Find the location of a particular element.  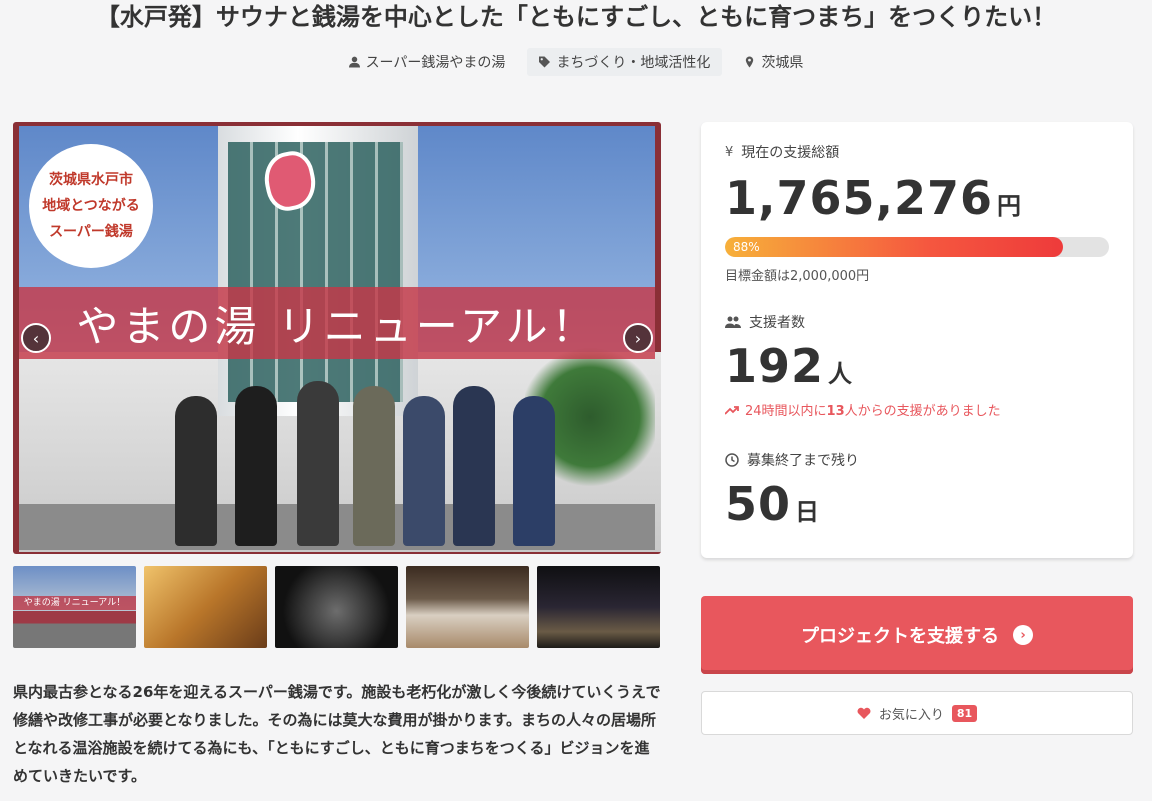

user-icon is located at coordinates (354, 62).